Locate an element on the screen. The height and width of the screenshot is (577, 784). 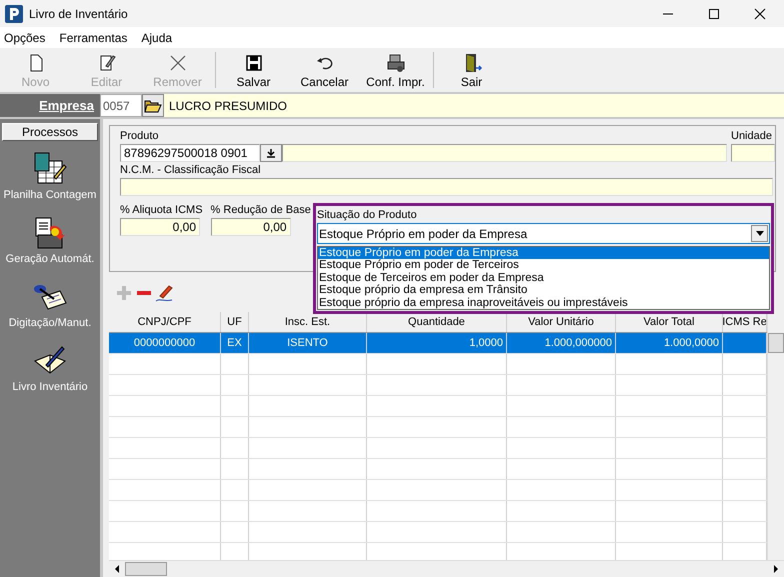
table-cell: 1.000,0000 is located at coordinates (669, 343).